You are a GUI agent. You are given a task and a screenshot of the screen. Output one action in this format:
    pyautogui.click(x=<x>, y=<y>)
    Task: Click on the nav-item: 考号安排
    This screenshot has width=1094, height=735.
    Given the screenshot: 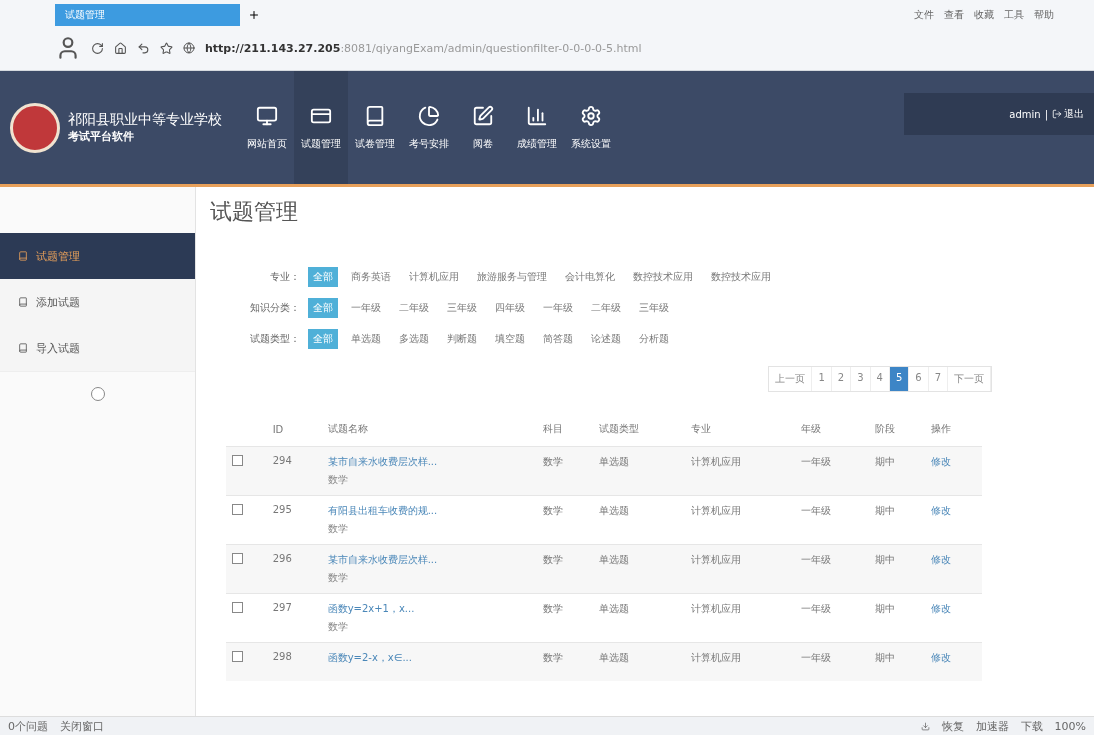 What is the action you would take?
    pyautogui.click(x=429, y=127)
    